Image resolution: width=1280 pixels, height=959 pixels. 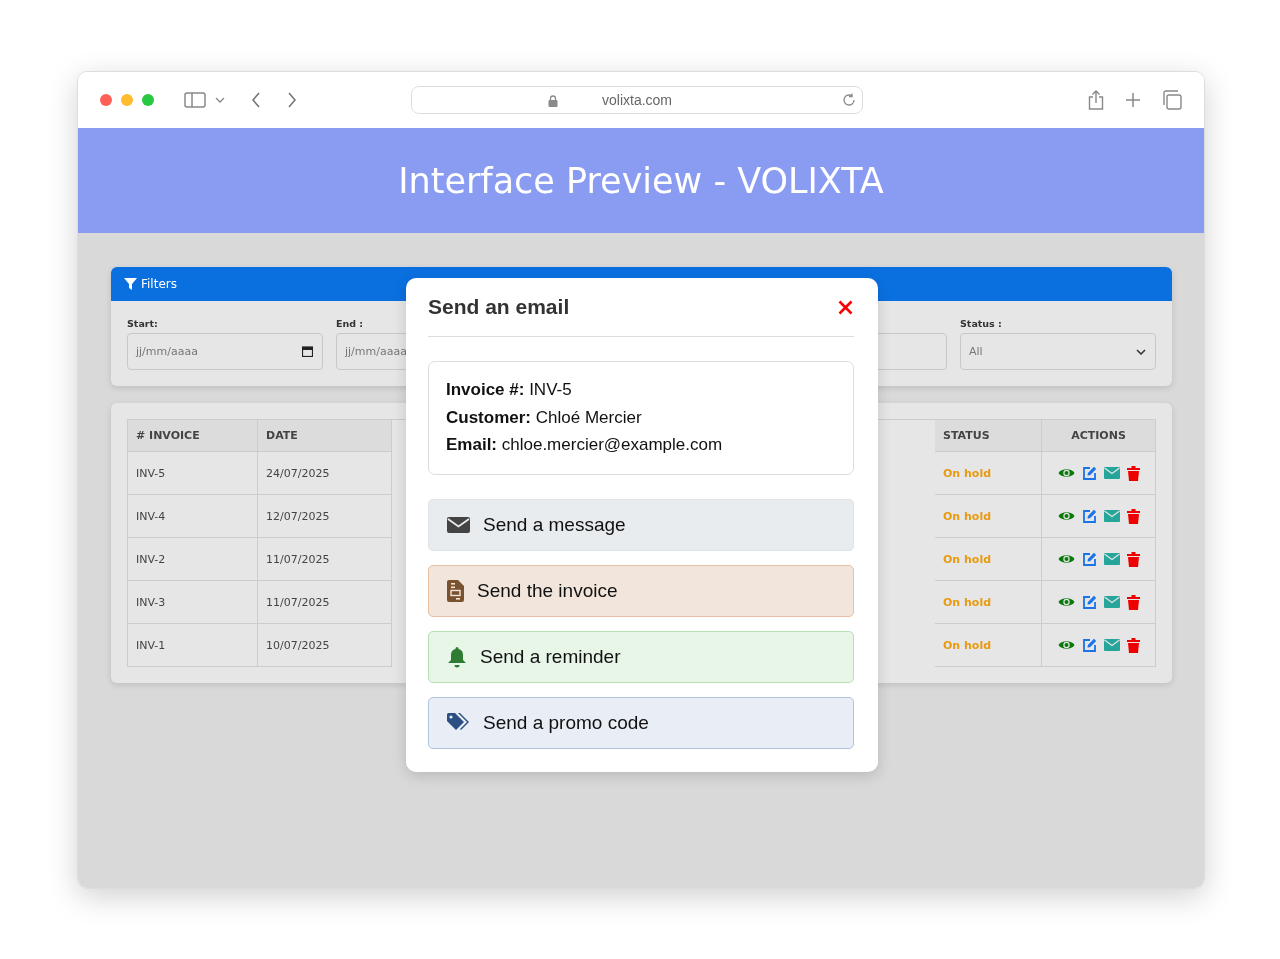 What do you see at coordinates (981, 324) in the screenshot?
I see `field-label: Status :` at bounding box center [981, 324].